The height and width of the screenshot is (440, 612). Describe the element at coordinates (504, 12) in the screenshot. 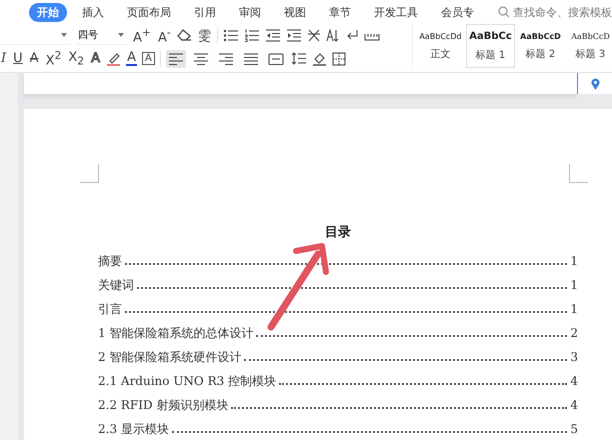

I see `search-icon` at that location.